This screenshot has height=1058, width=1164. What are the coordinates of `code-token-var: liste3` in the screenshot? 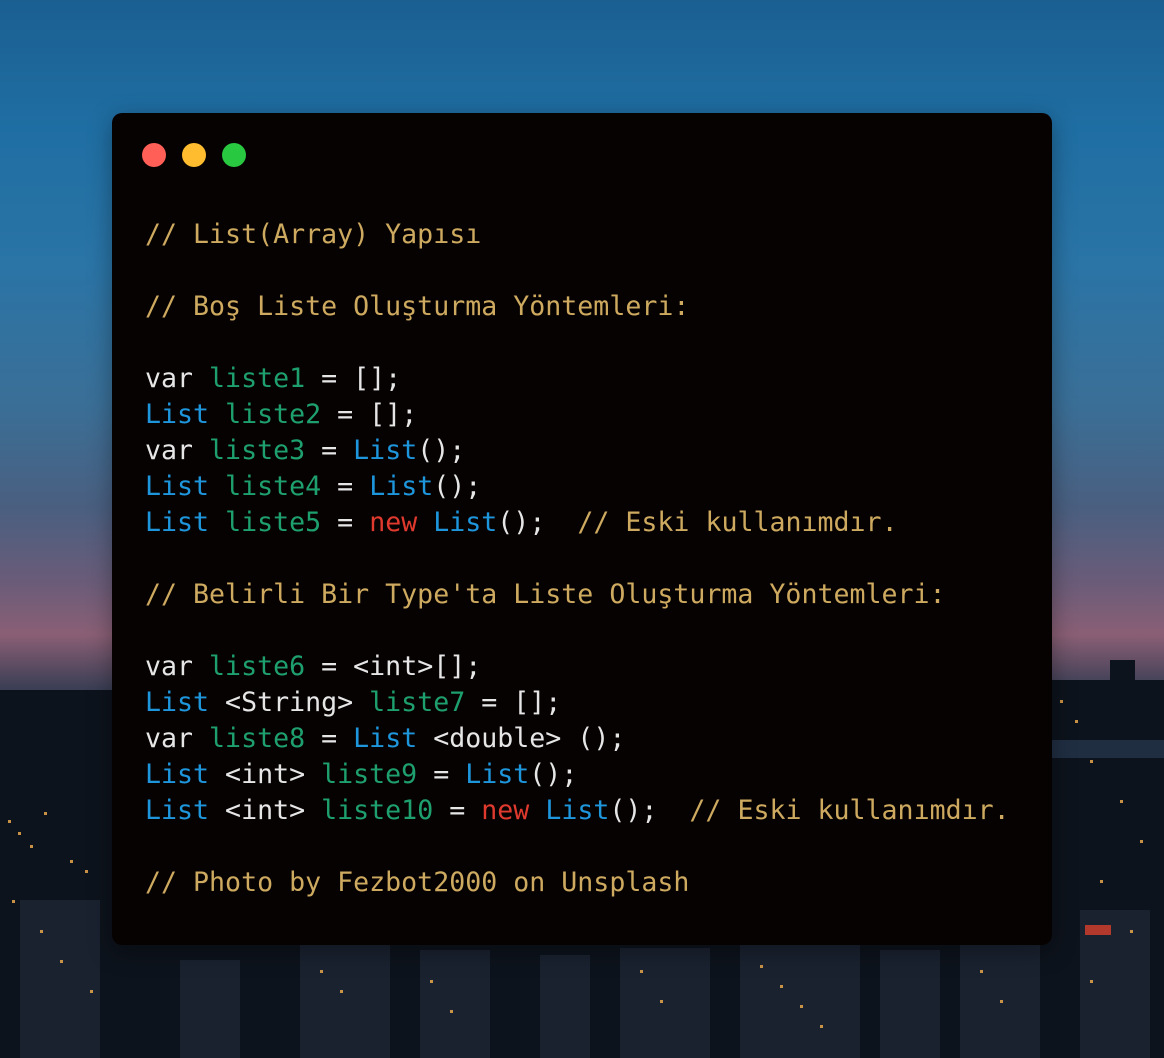 It's located at (257, 450).